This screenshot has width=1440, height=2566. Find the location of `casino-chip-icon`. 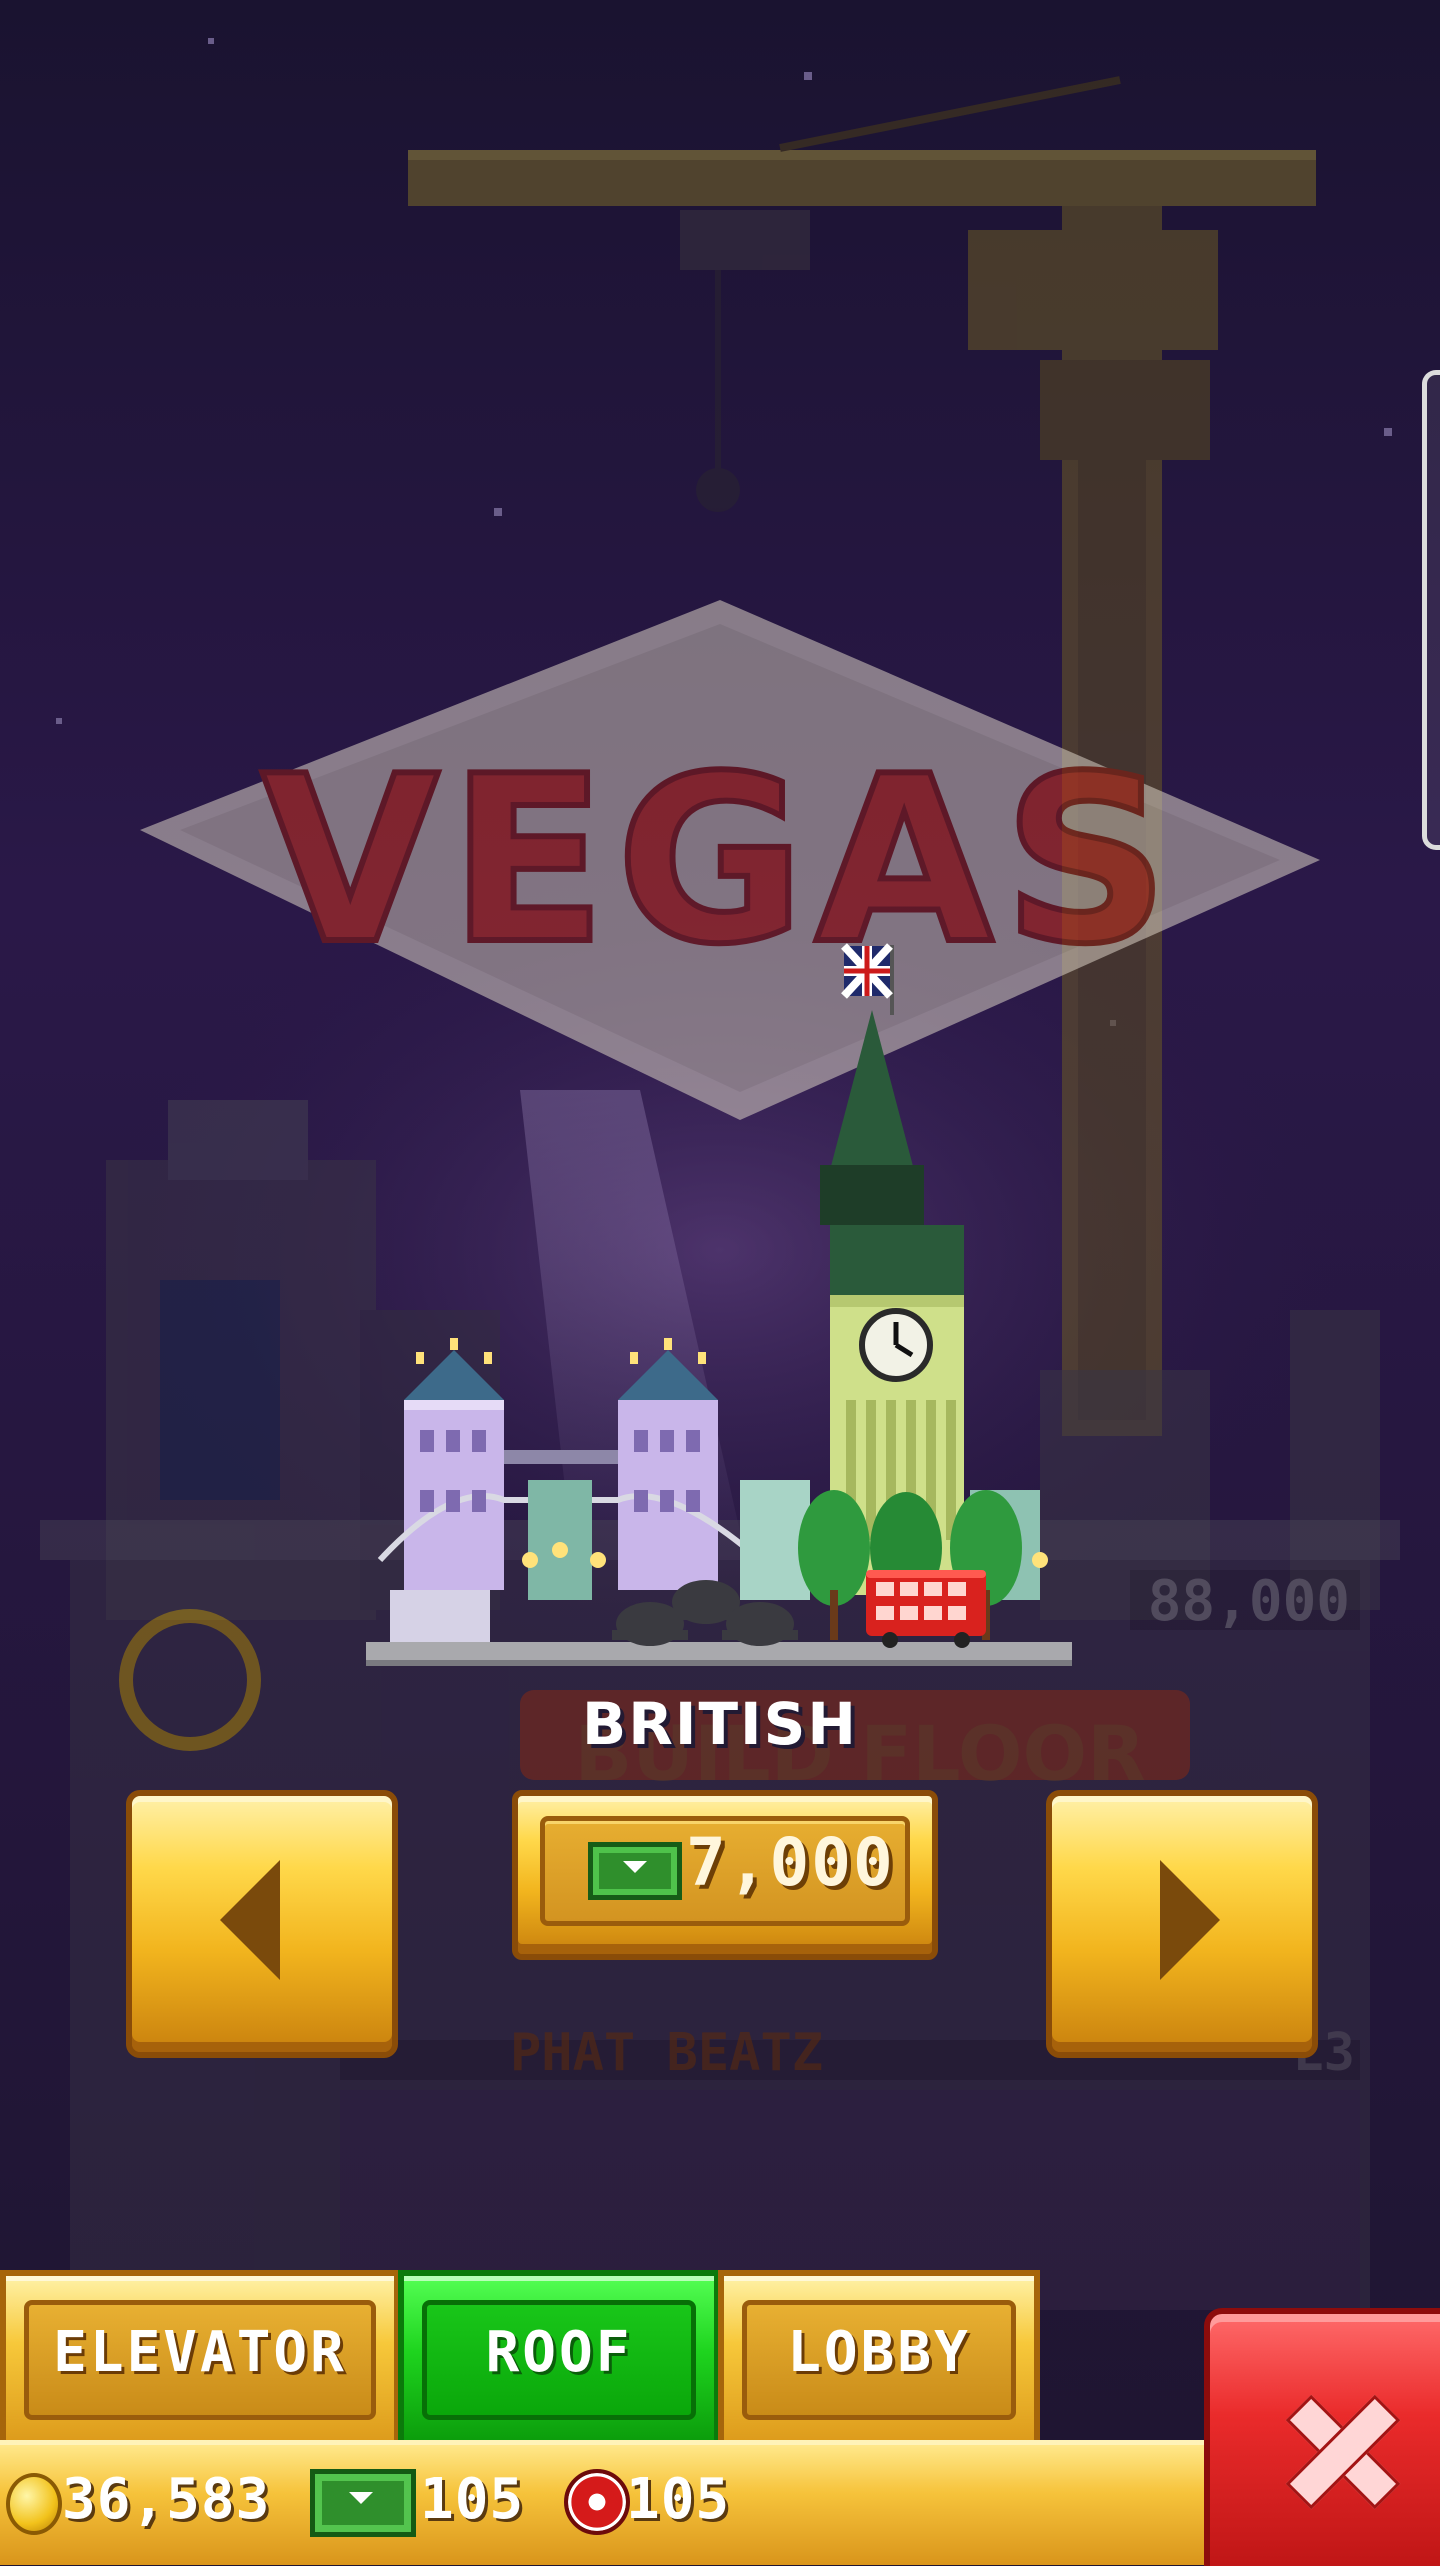

casino-chip-icon is located at coordinates (597, 2502).